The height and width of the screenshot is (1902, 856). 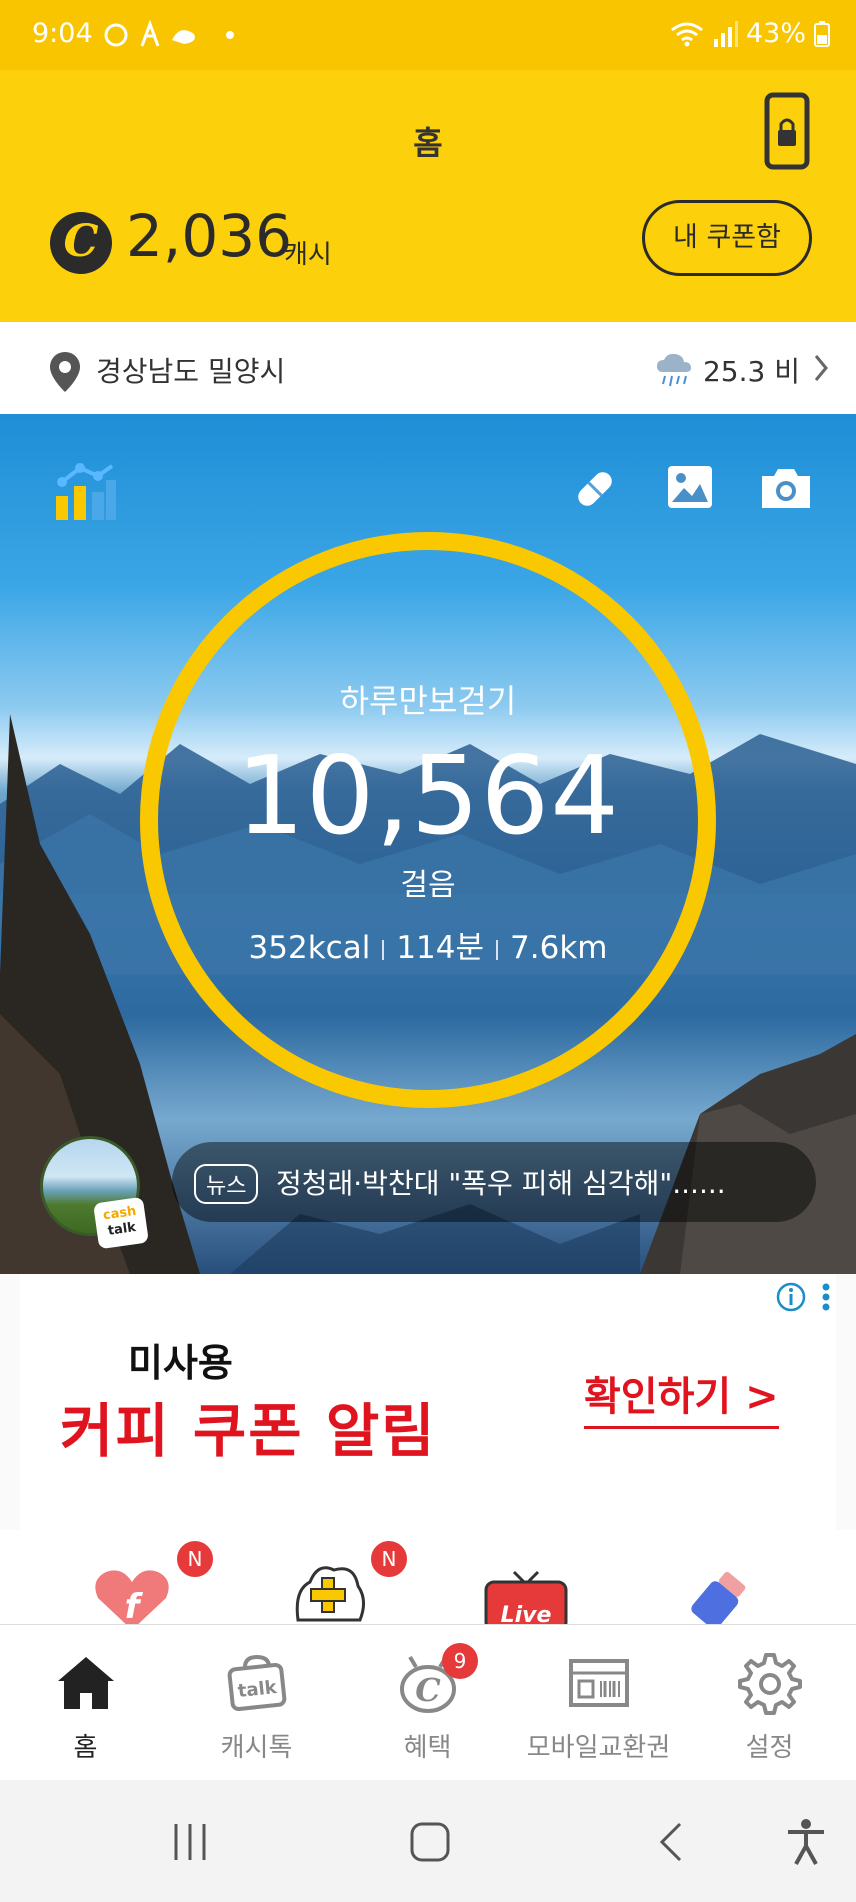 What do you see at coordinates (428, 885) in the screenshot?
I see `step-unit: 걸음` at bounding box center [428, 885].